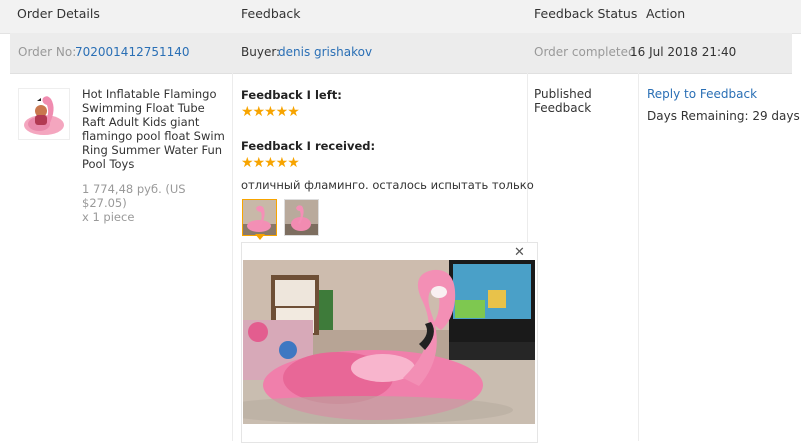 This screenshot has height=443, width=801. What do you see at coordinates (723, 116) in the screenshot?
I see `days-remaining: Days Remaining: 29 days` at bounding box center [723, 116].